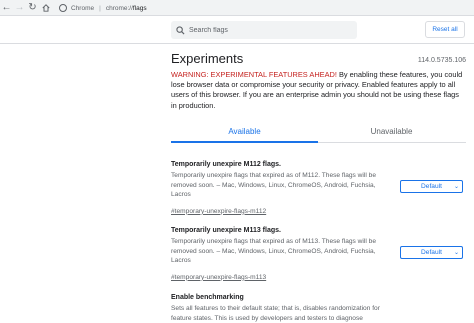 Image resolution: width=474 pixels, height=323 pixels. What do you see at coordinates (445, 29) in the screenshot?
I see `reset-all-button: Reset all` at bounding box center [445, 29].